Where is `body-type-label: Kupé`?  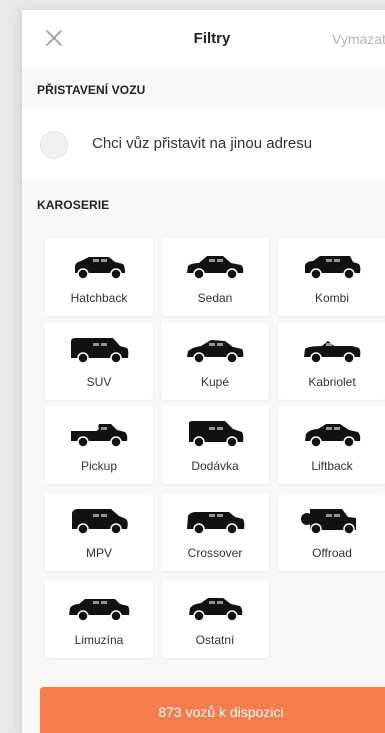
body-type-label: Kupé is located at coordinates (215, 382).